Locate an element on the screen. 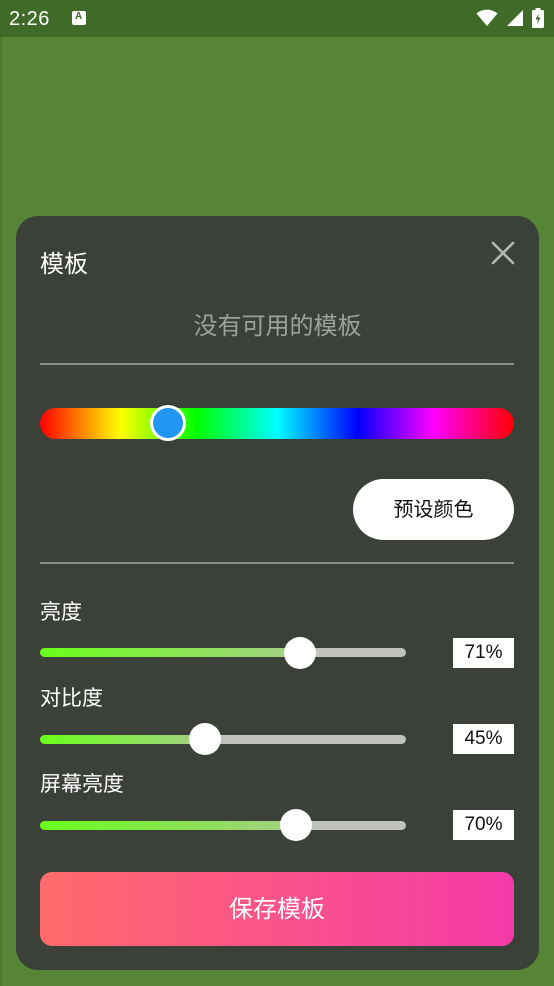  hue-slider-track is located at coordinates (277, 423).